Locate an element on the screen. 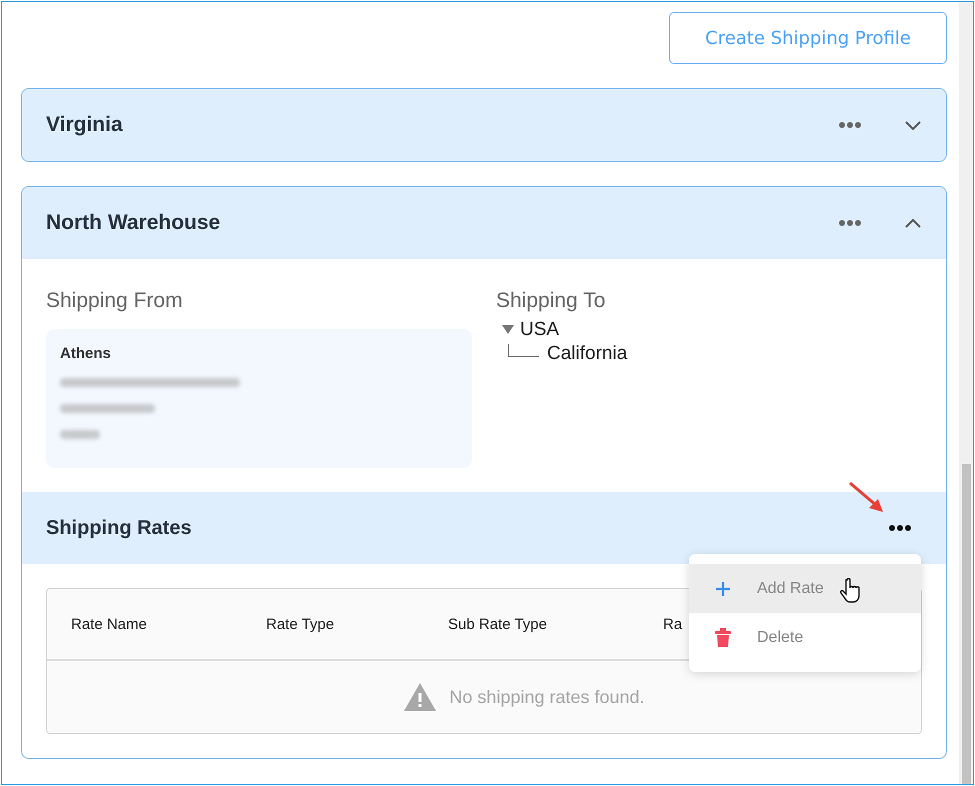 The height and width of the screenshot is (786, 975). column-header: Ra is located at coordinates (672, 624).